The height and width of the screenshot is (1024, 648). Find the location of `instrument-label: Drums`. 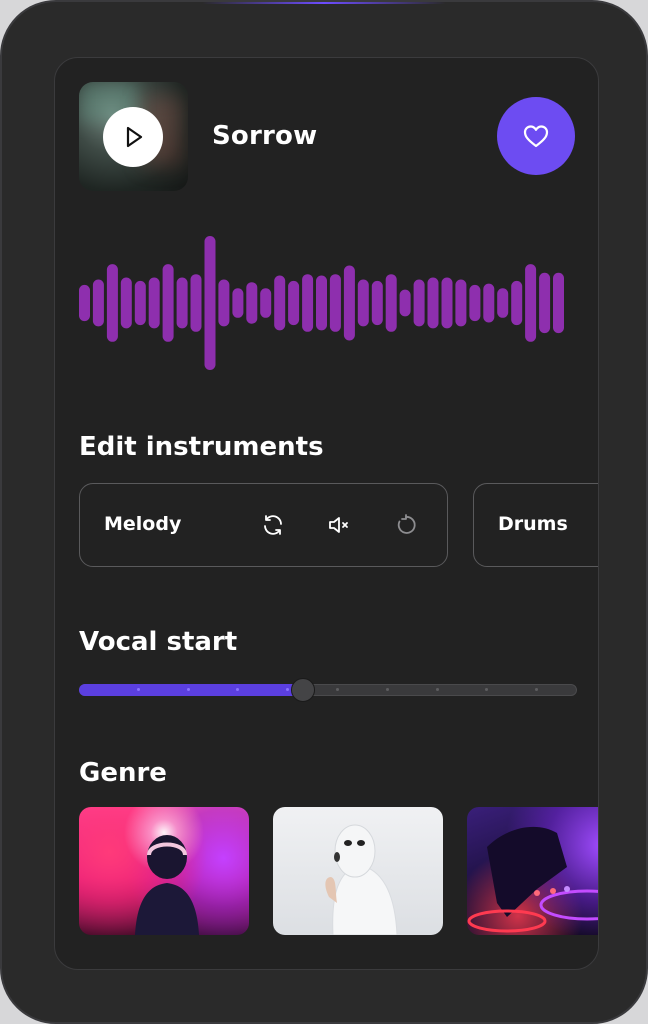

instrument-label: Drums is located at coordinates (533, 524).